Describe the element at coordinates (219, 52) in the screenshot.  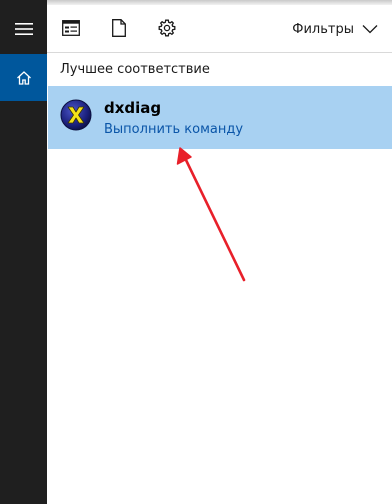
I see `toolbar-divider` at that location.